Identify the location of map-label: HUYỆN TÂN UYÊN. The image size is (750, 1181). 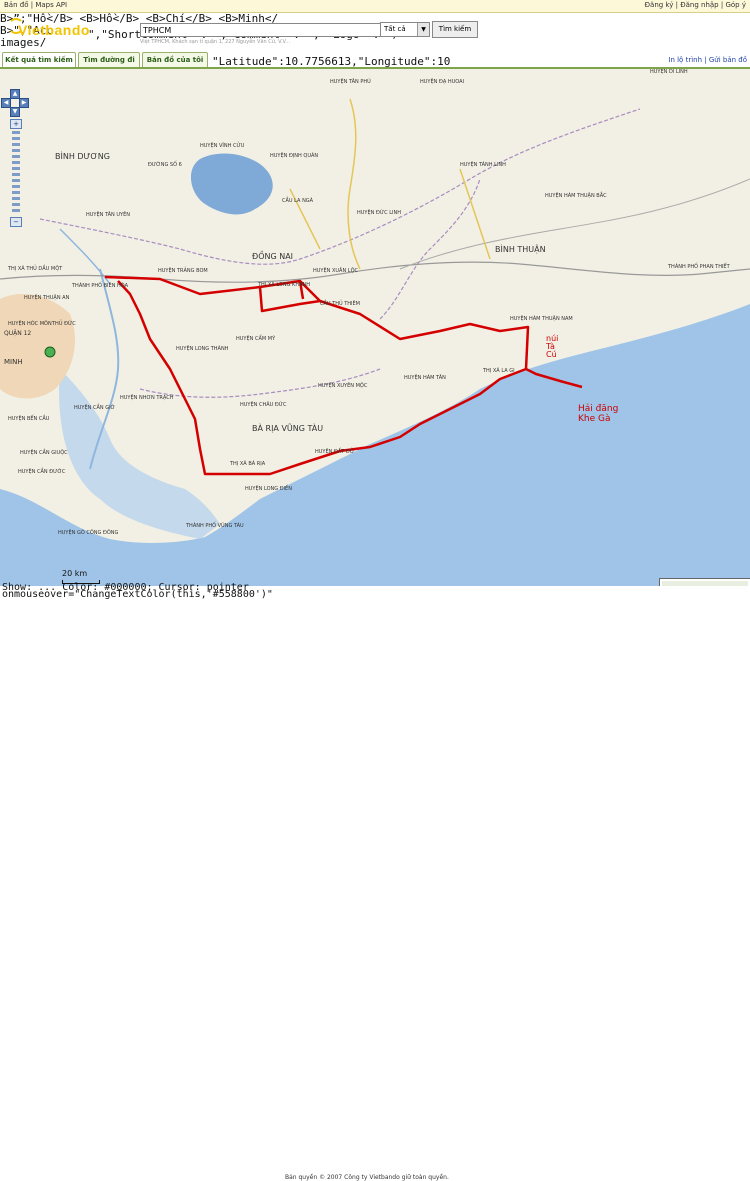
(108, 214).